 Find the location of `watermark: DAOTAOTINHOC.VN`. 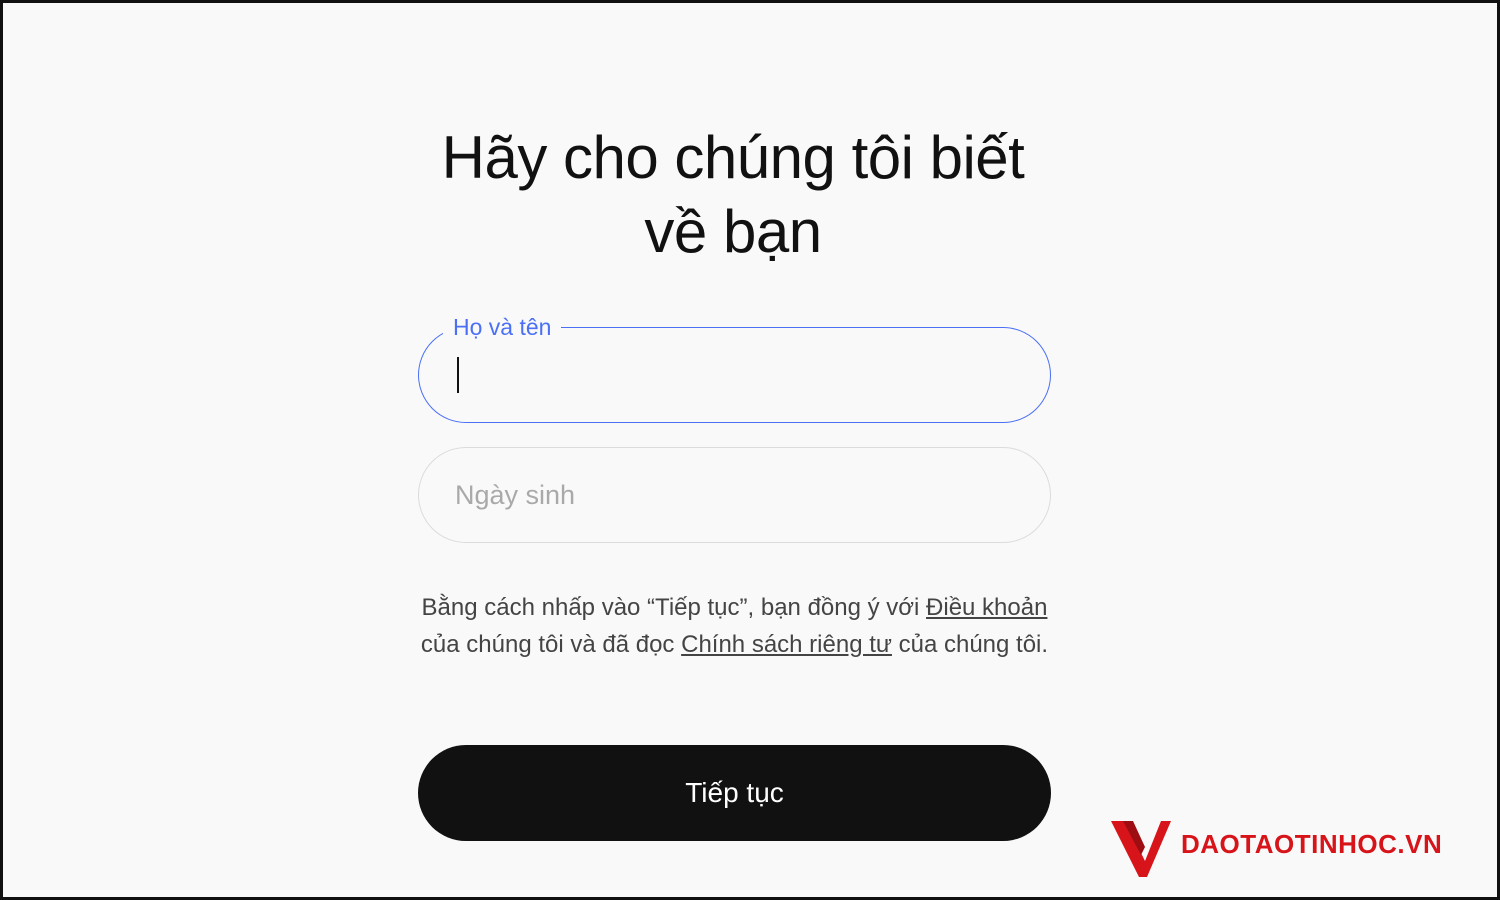

watermark: DAOTAOTINHOC.VN is located at coordinates (1303, 848).